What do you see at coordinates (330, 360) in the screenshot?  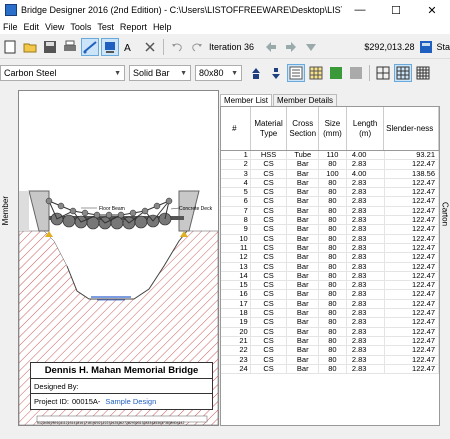 I see `table-row: 23 CS Bar 80 2.83 122.47` at bounding box center [330, 360].